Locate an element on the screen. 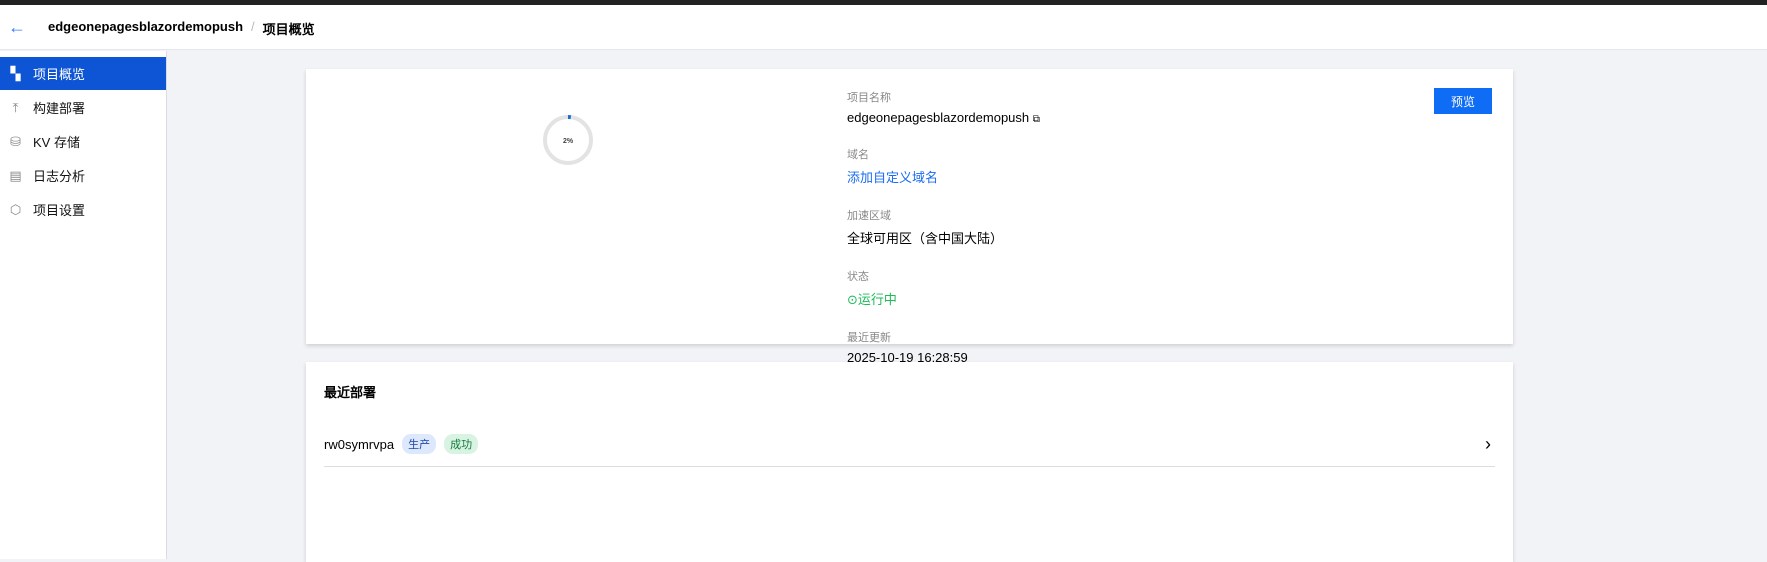 The height and width of the screenshot is (562, 1767). breadcrumb: edgeonepagesblazordemopush / 项目概览 is located at coordinates (181, 28).